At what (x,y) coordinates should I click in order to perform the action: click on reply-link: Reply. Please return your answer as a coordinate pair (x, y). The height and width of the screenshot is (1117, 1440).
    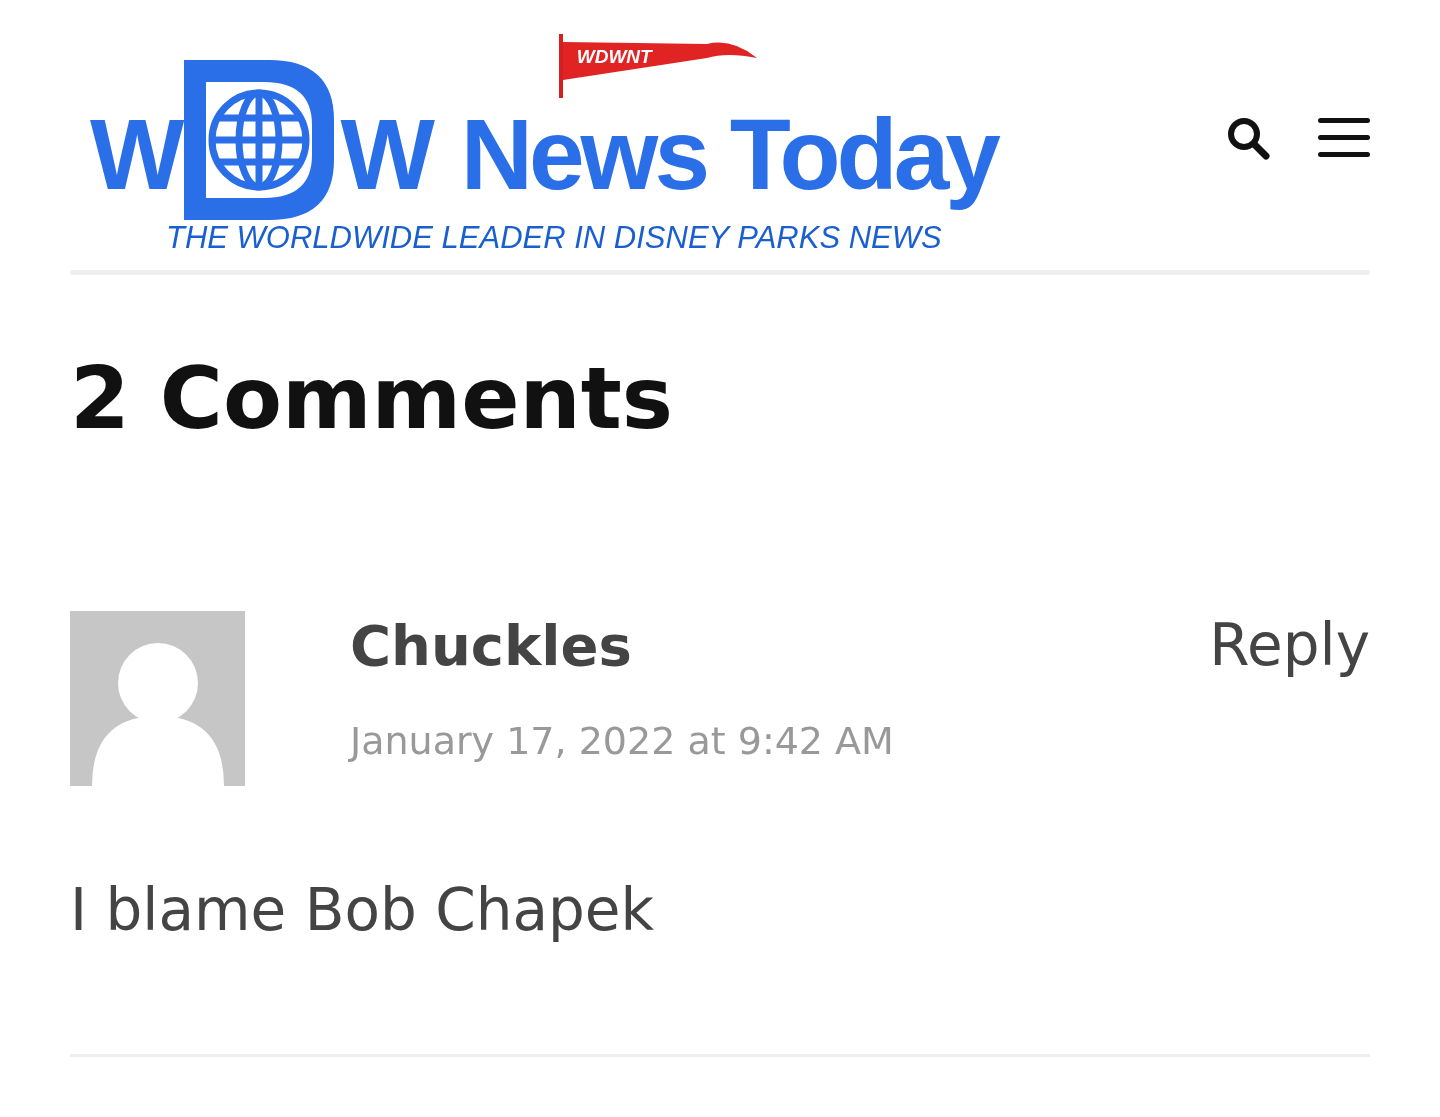
    Looking at the image, I should click on (1289, 644).